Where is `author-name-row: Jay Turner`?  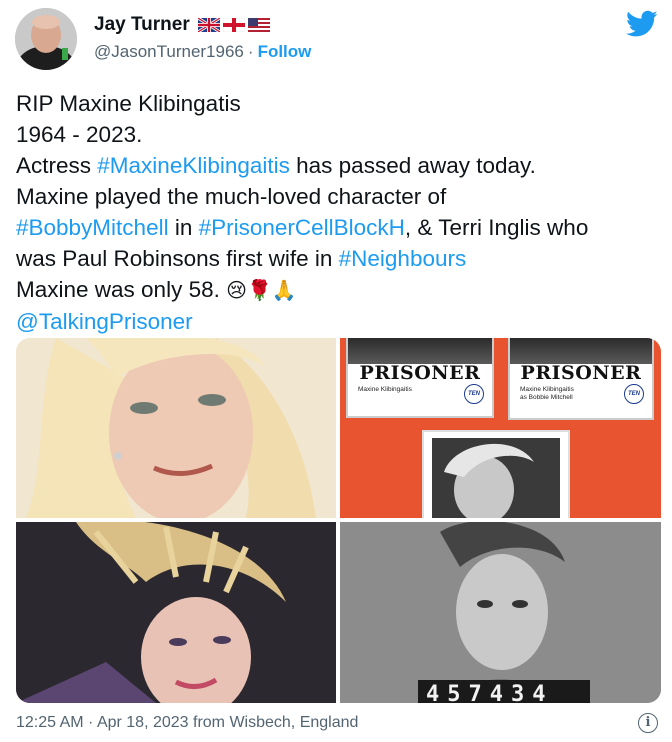 author-name-row: Jay Turner is located at coordinates (182, 25).